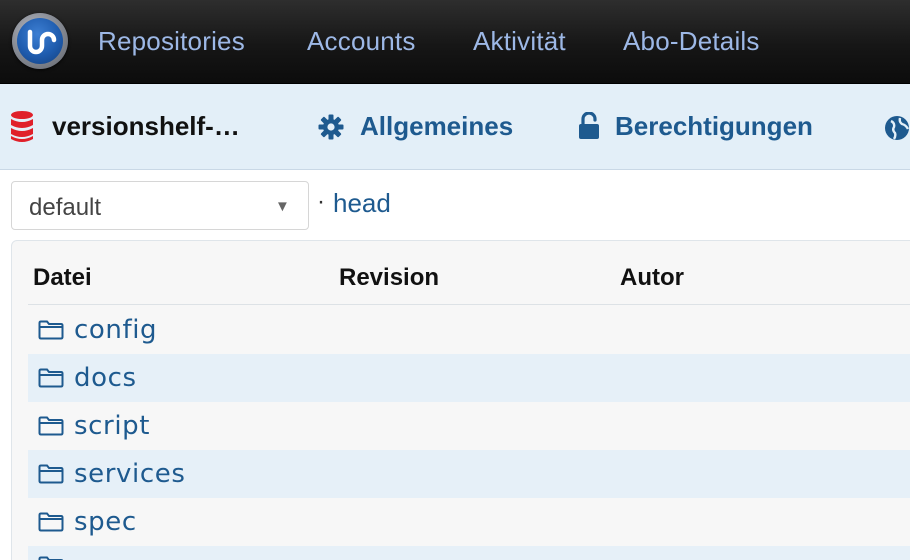  I want to click on folder-name: docs, so click(105, 378).